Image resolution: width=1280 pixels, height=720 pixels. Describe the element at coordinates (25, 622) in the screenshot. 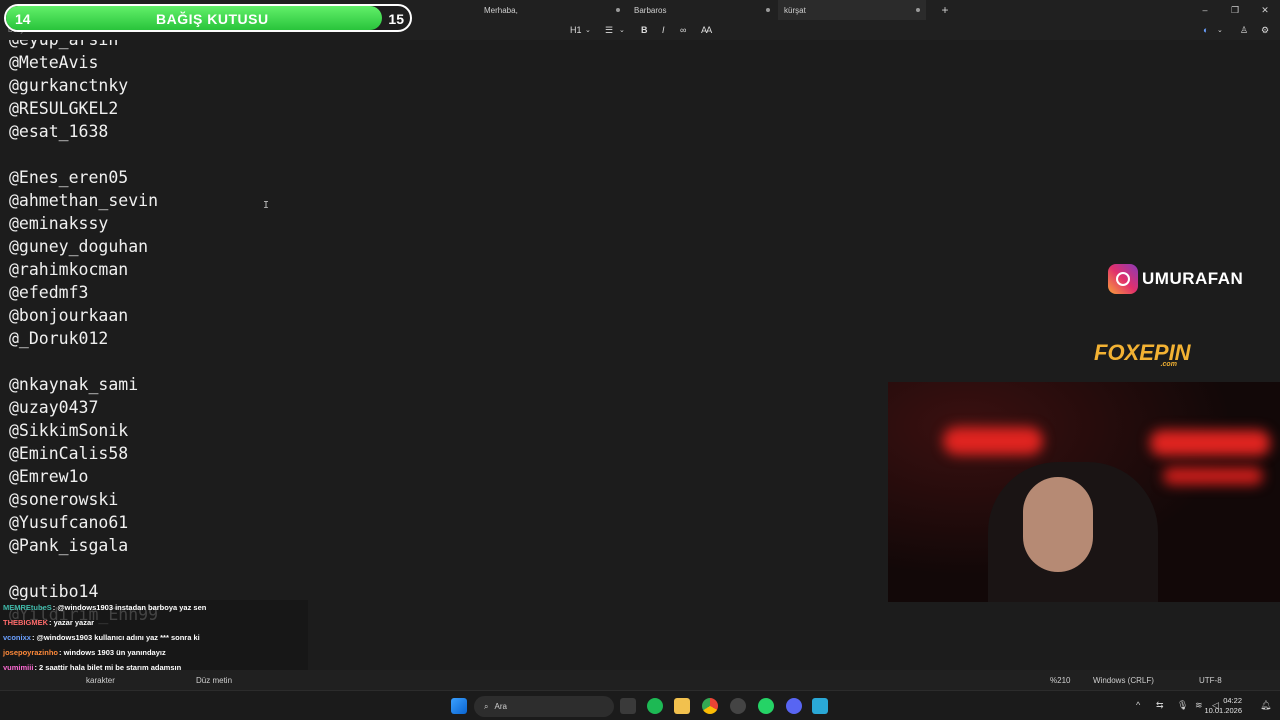

I see `chat-username: THEBIGMEK` at that location.